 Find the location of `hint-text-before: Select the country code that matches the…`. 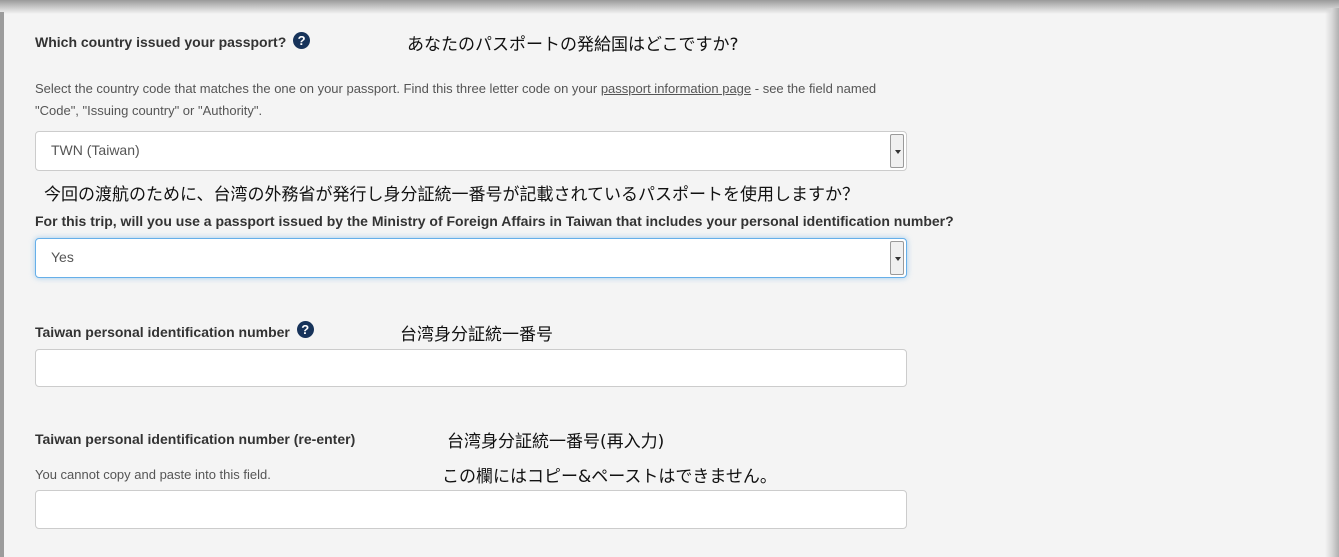

hint-text-before: Select the country code that matches the… is located at coordinates (318, 88).